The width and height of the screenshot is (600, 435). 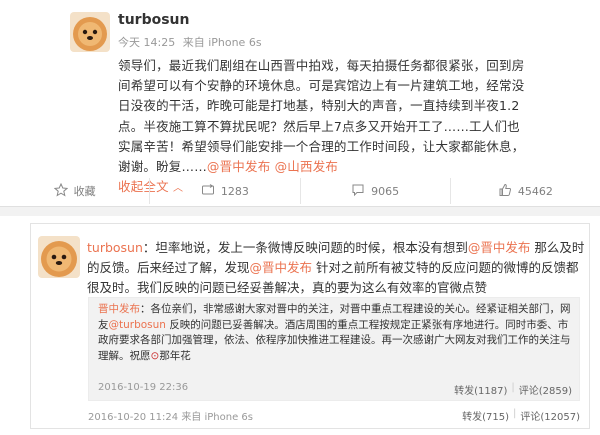 I want to click on post-meta: 今天 14:25 来自 iPhone 6s, so click(x=192, y=42).